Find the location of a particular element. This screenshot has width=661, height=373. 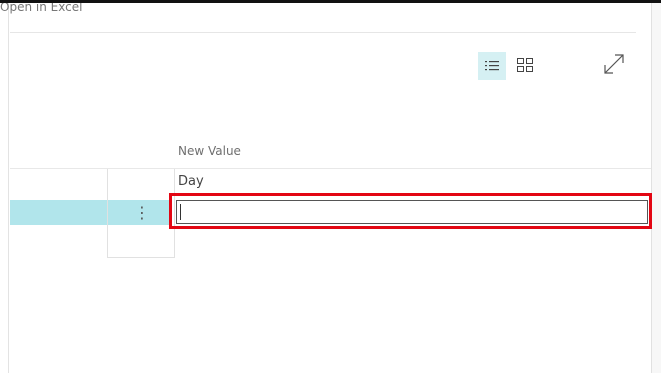

open-in-excel-link: Open in Excel is located at coordinates (41, 10).